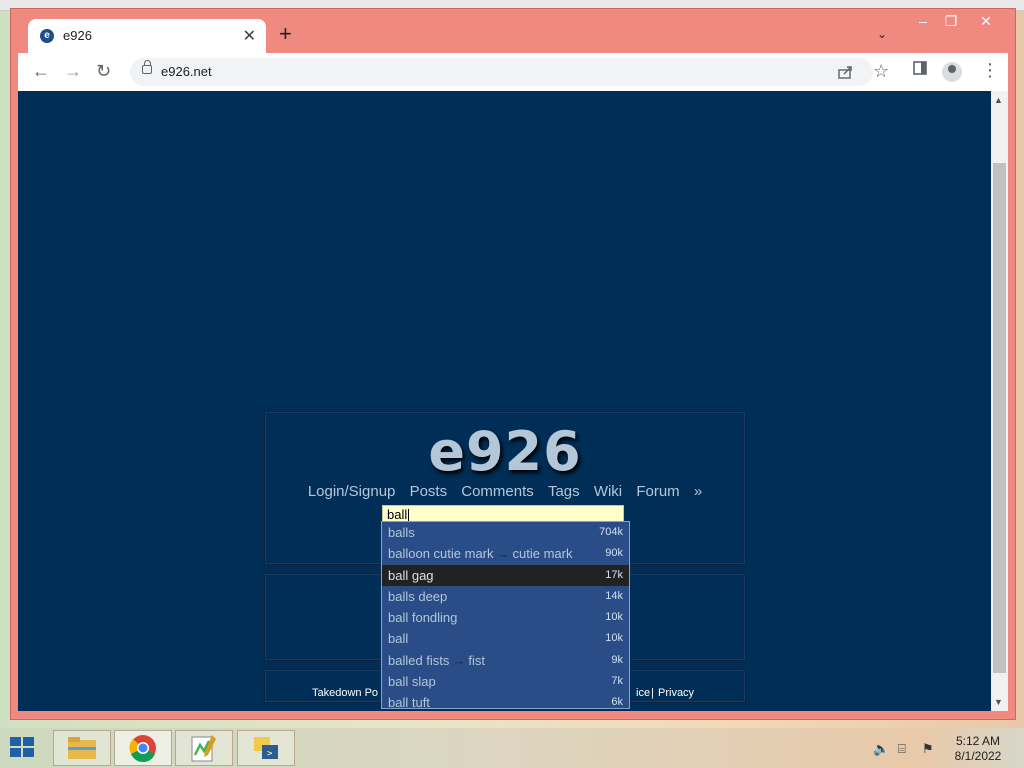 The image size is (1024, 768). Describe the element at coordinates (998, 702) in the screenshot. I see `scroll-down-arrow-icon: ▼` at that location.